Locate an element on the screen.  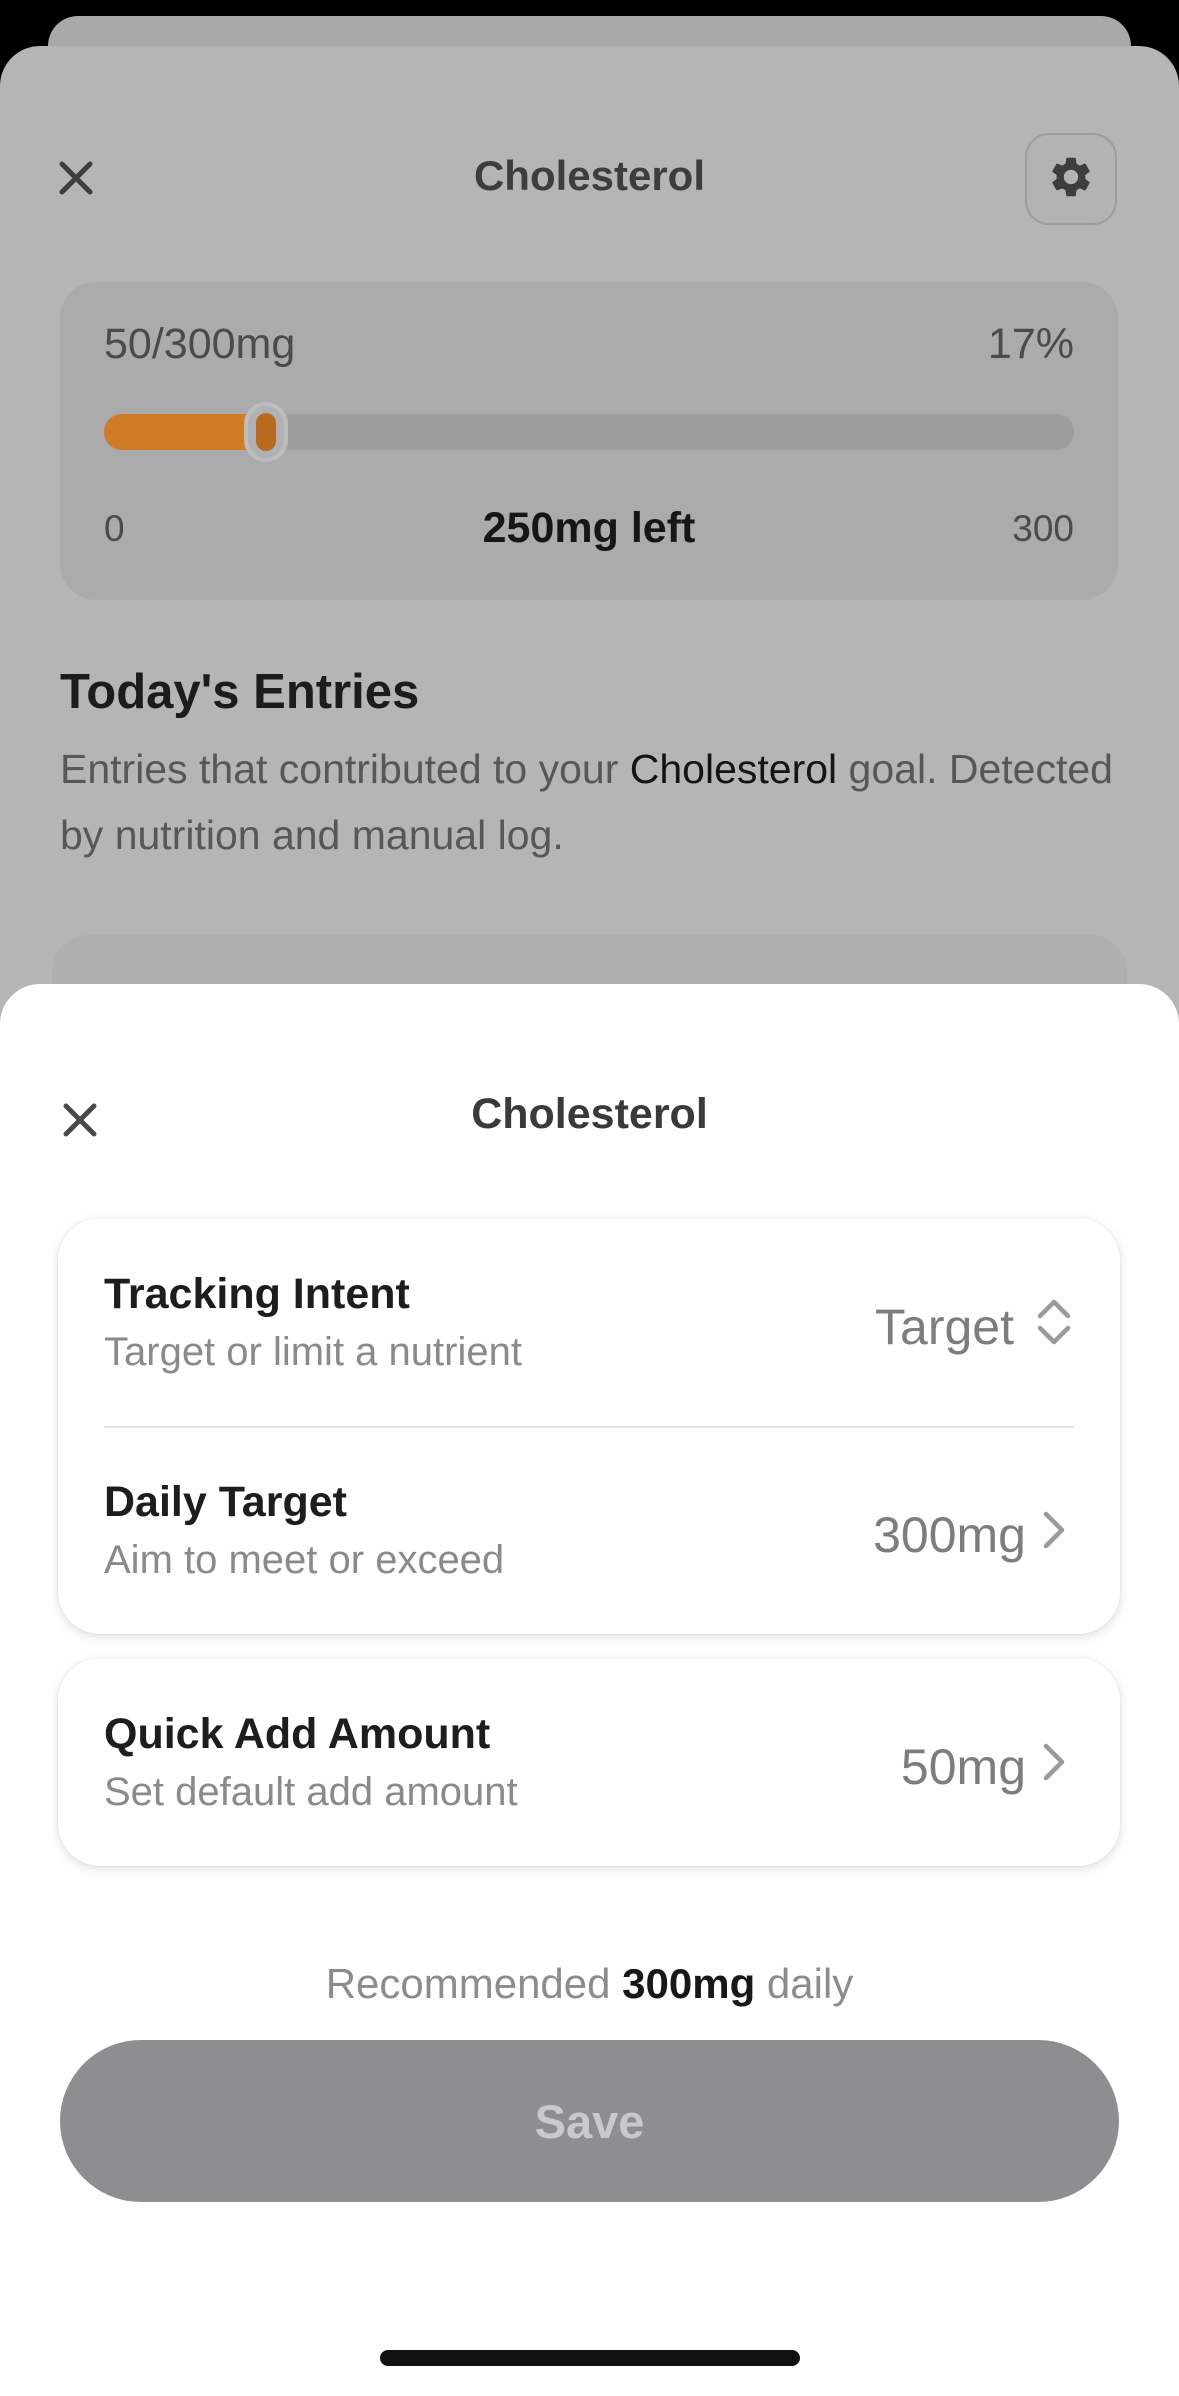
entries-heading: Today's Entries is located at coordinates (240, 692).